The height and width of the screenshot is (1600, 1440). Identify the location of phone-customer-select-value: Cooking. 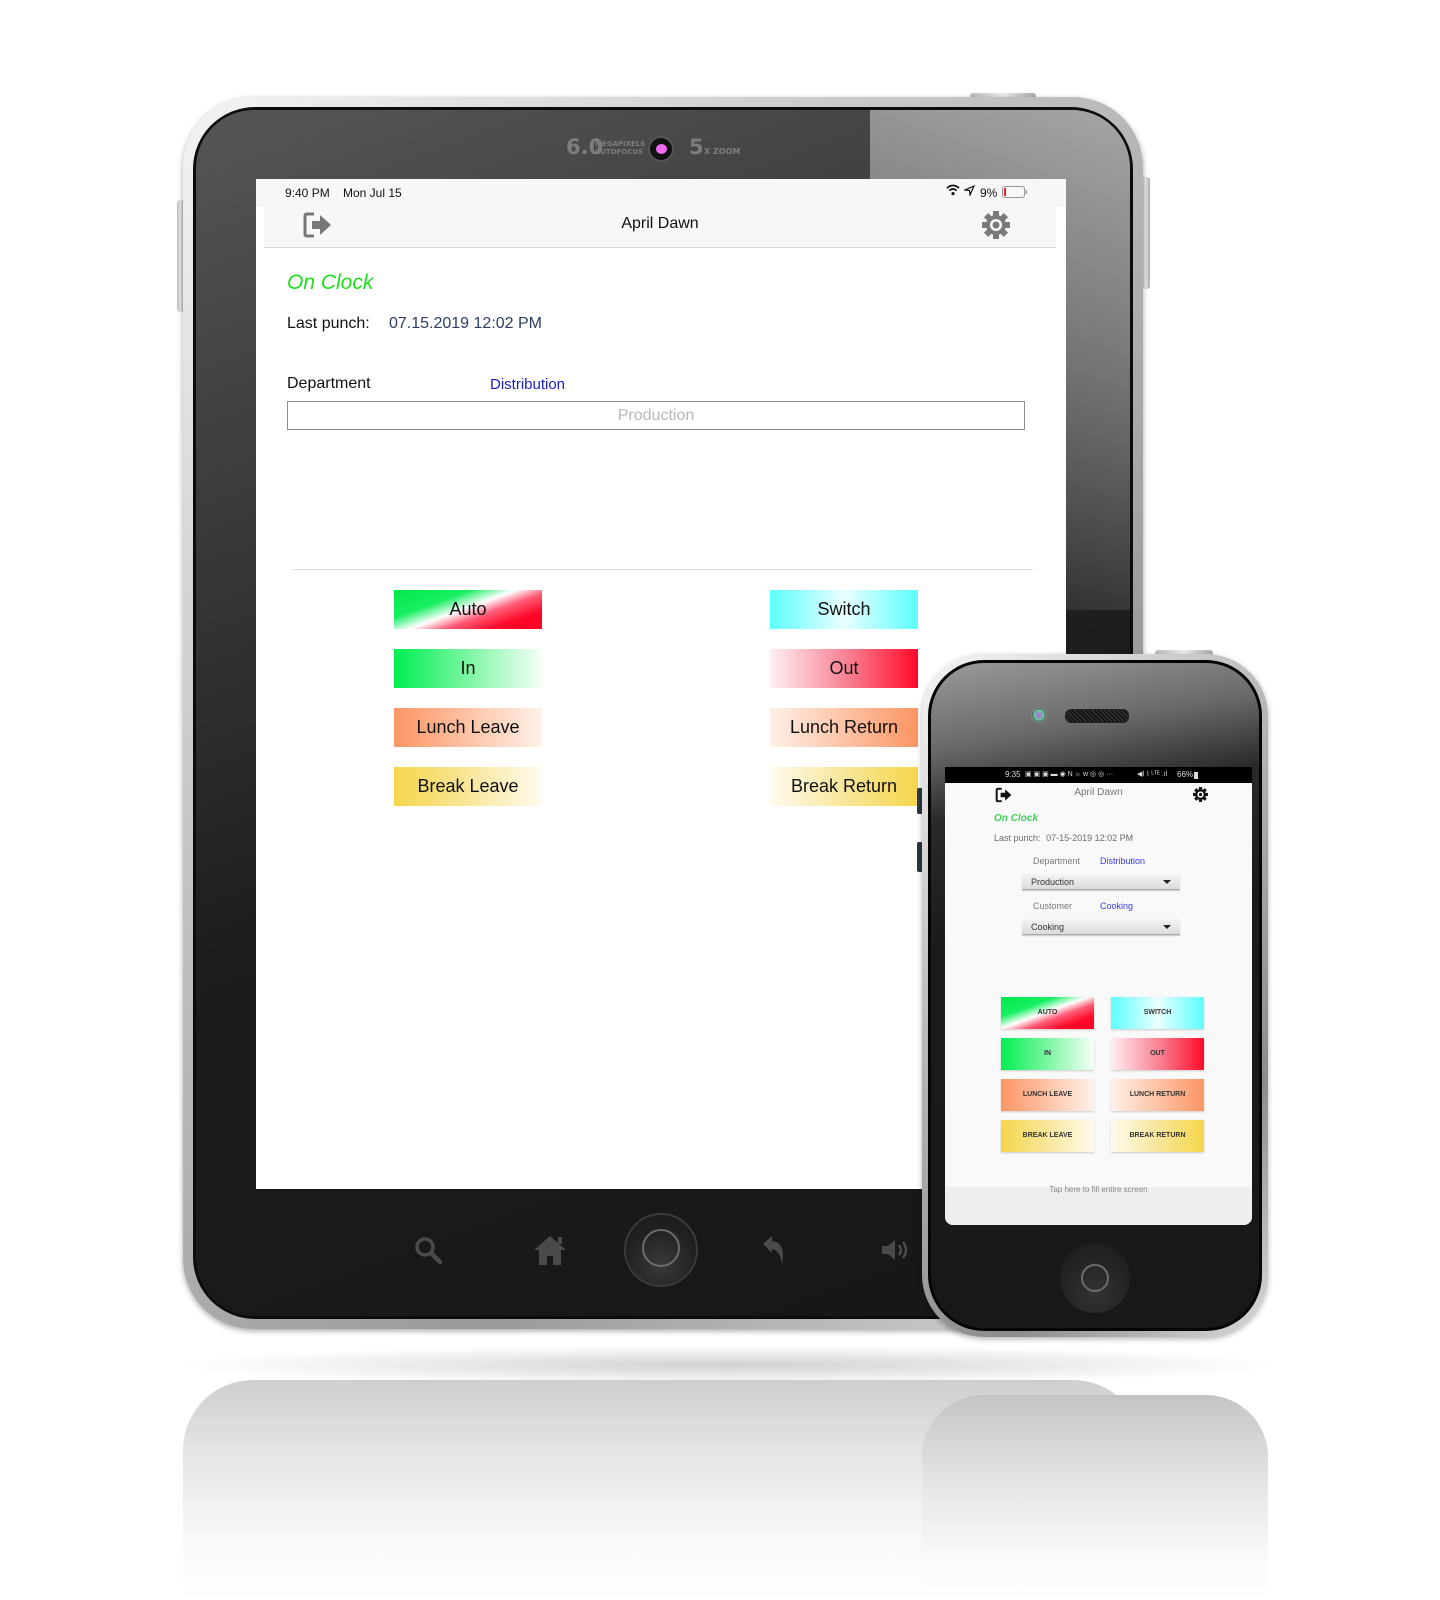
(1048, 927).